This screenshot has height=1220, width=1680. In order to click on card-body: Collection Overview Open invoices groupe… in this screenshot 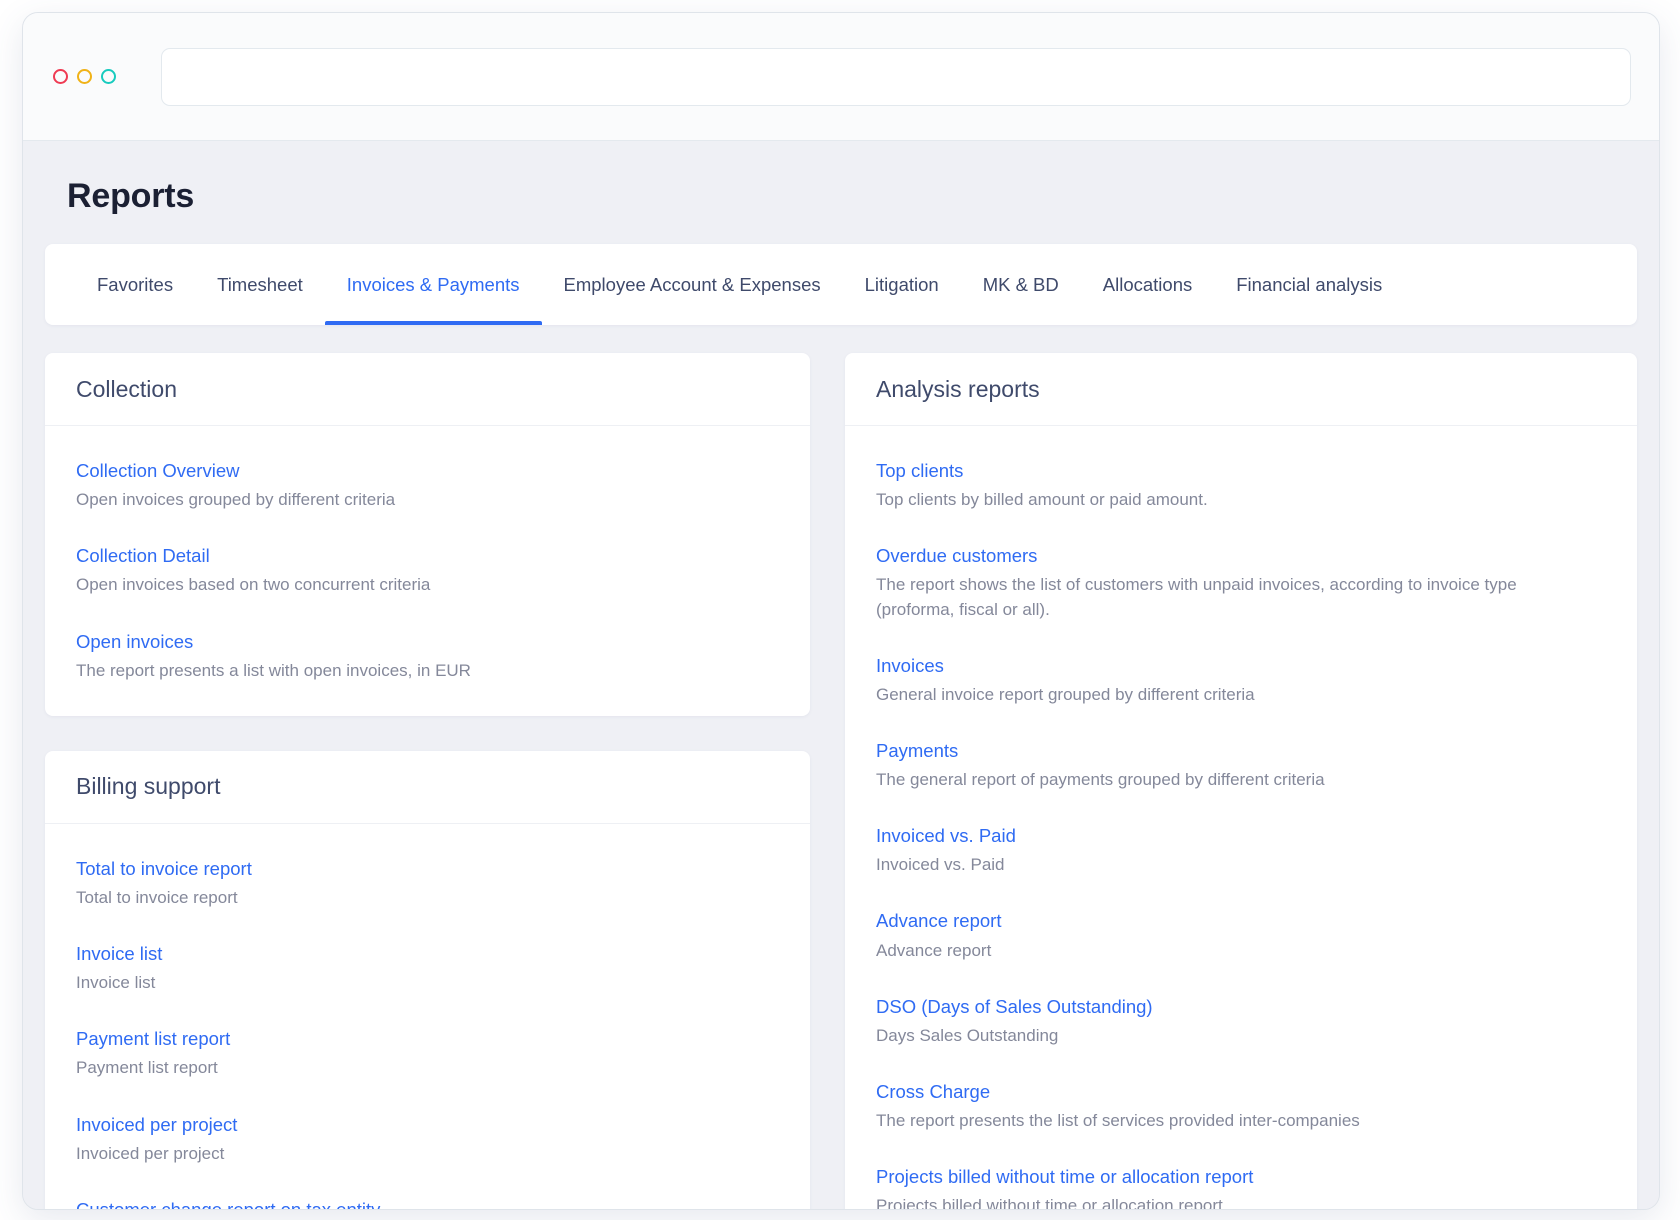, I will do `click(427, 571)`.